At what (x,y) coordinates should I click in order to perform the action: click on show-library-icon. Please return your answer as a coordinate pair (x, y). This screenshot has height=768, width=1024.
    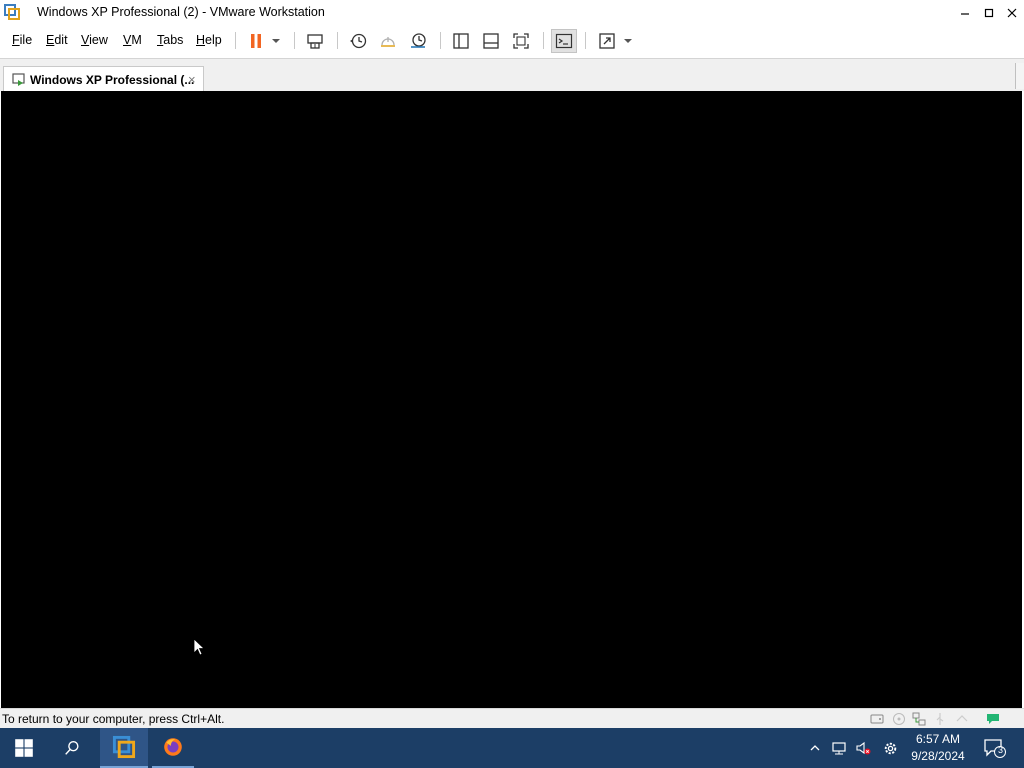
    Looking at the image, I should click on (461, 41).